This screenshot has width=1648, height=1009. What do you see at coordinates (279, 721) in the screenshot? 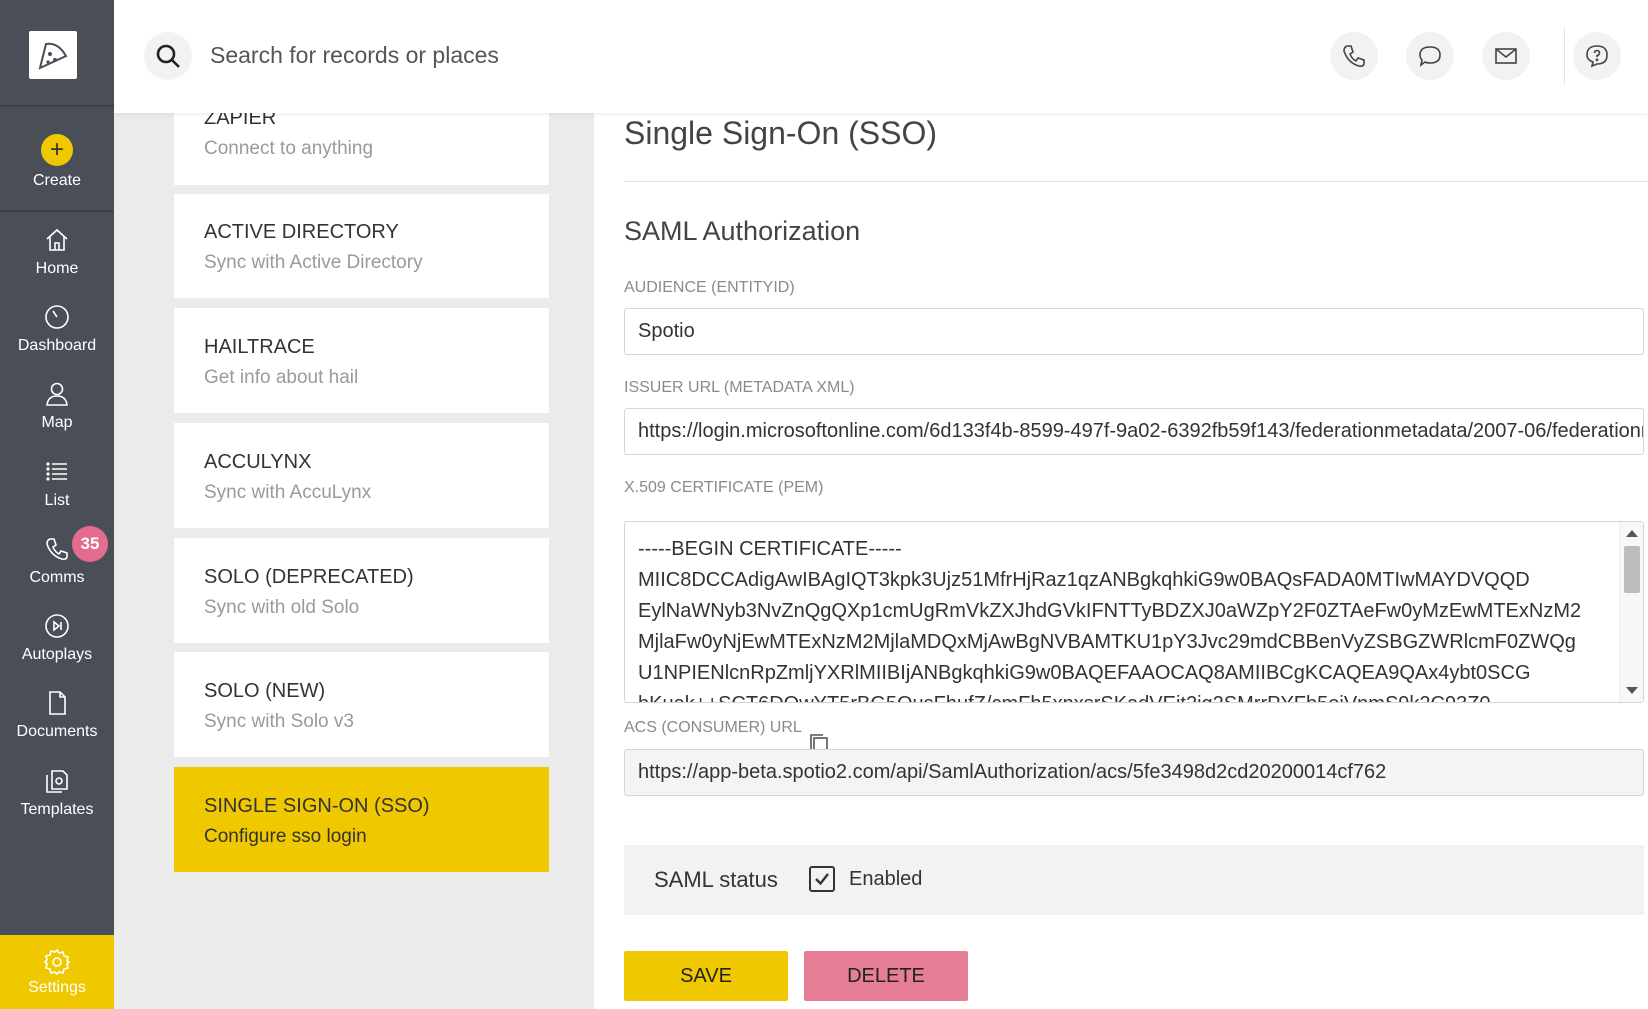
I see `integration-subtitle: Sync with Solo v3` at bounding box center [279, 721].